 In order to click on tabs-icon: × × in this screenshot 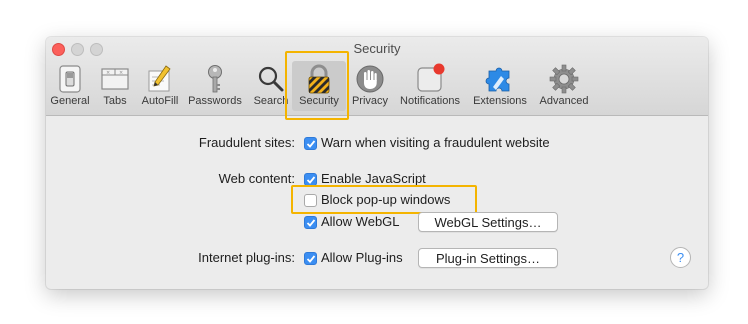, I will do `click(115, 79)`.